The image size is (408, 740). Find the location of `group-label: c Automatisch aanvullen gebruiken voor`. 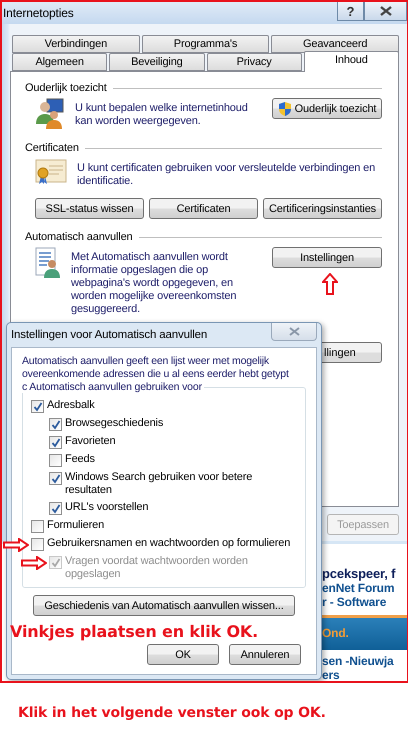

group-label: c Automatisch aanvullen gebruiken voor is located at coordinates (112, 387).